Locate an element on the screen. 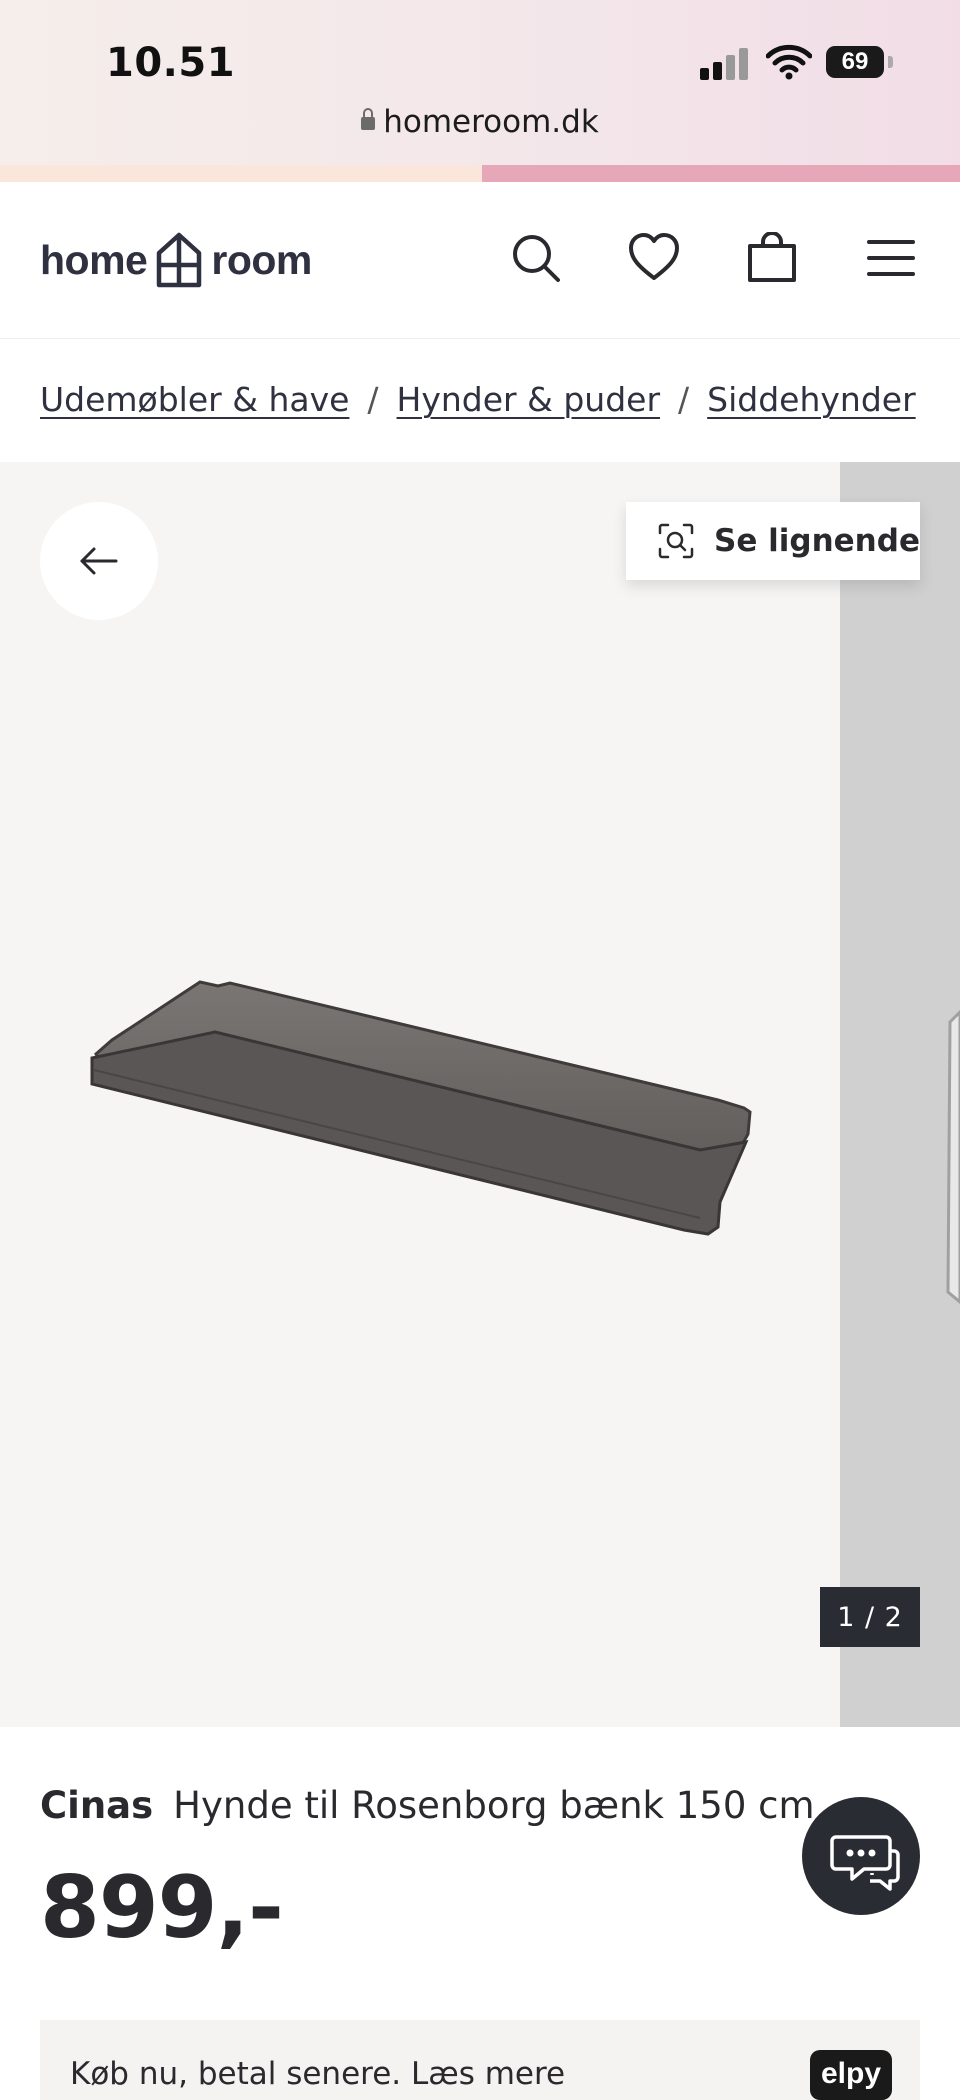  homeroom-logo: home room is located at coordinates (176, 260).